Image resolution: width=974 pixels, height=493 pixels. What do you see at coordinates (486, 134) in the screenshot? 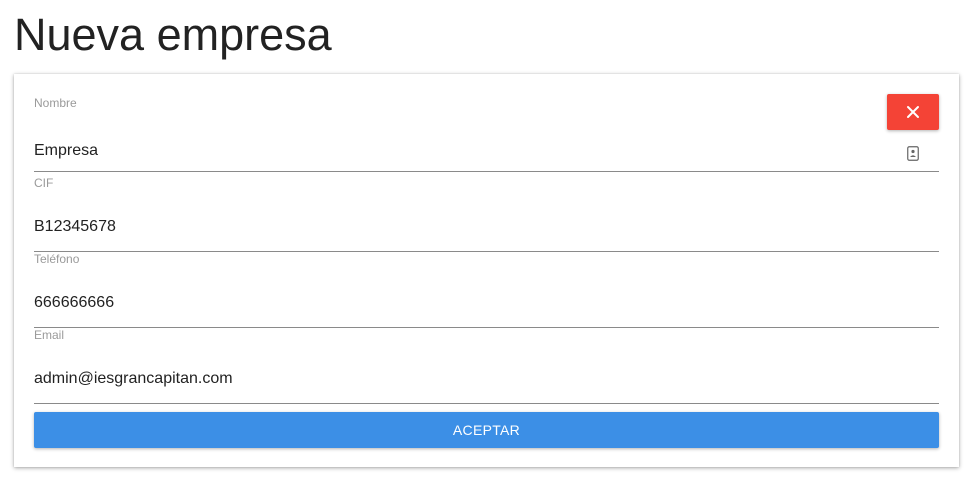
I see `name-field: Nombre` at bounding box center [486, 134].